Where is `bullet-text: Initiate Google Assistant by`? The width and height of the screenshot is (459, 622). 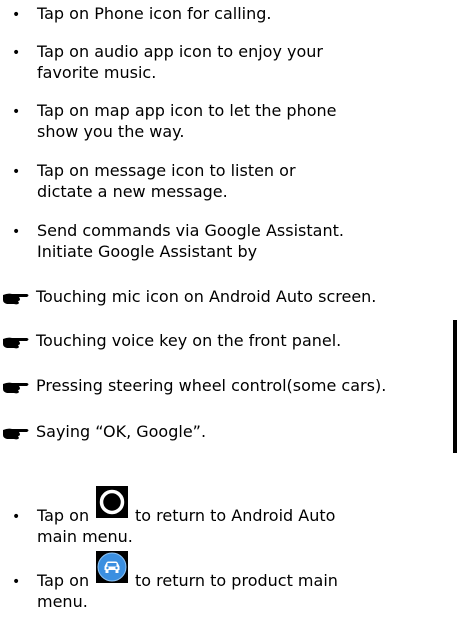 bullet-text: Initiate Google Assistant by is located at coordinates (147, 251).